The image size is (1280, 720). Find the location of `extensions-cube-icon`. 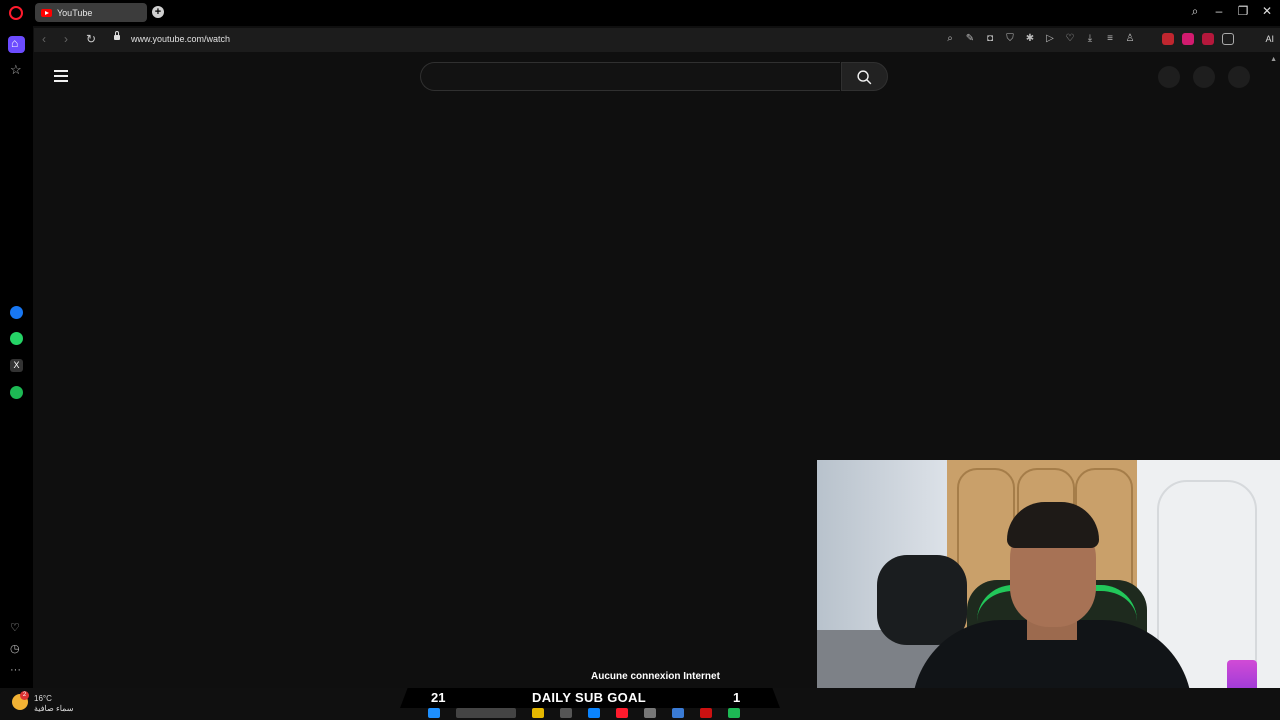

extensions-cube-icon is located at coordinates (1228, 39).